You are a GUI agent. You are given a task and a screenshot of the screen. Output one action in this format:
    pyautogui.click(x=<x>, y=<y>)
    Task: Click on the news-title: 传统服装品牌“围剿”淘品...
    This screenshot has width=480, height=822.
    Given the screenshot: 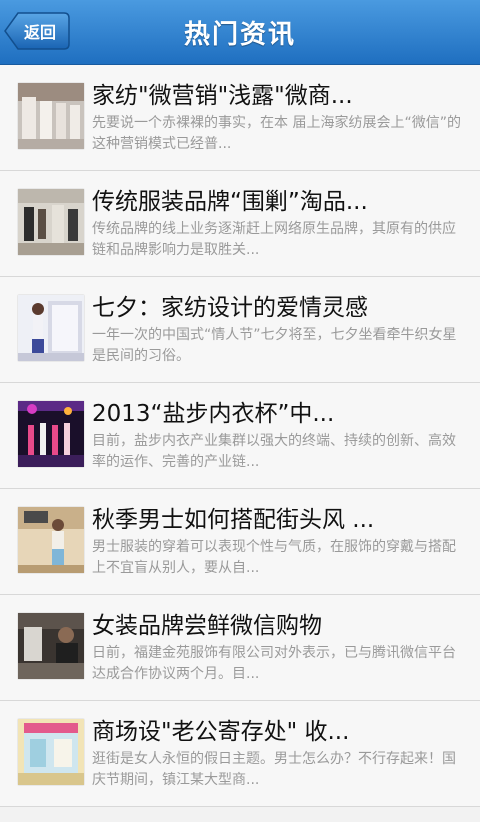 What is the action you would take?
    pyautogui.click(x=230, y=202)
    